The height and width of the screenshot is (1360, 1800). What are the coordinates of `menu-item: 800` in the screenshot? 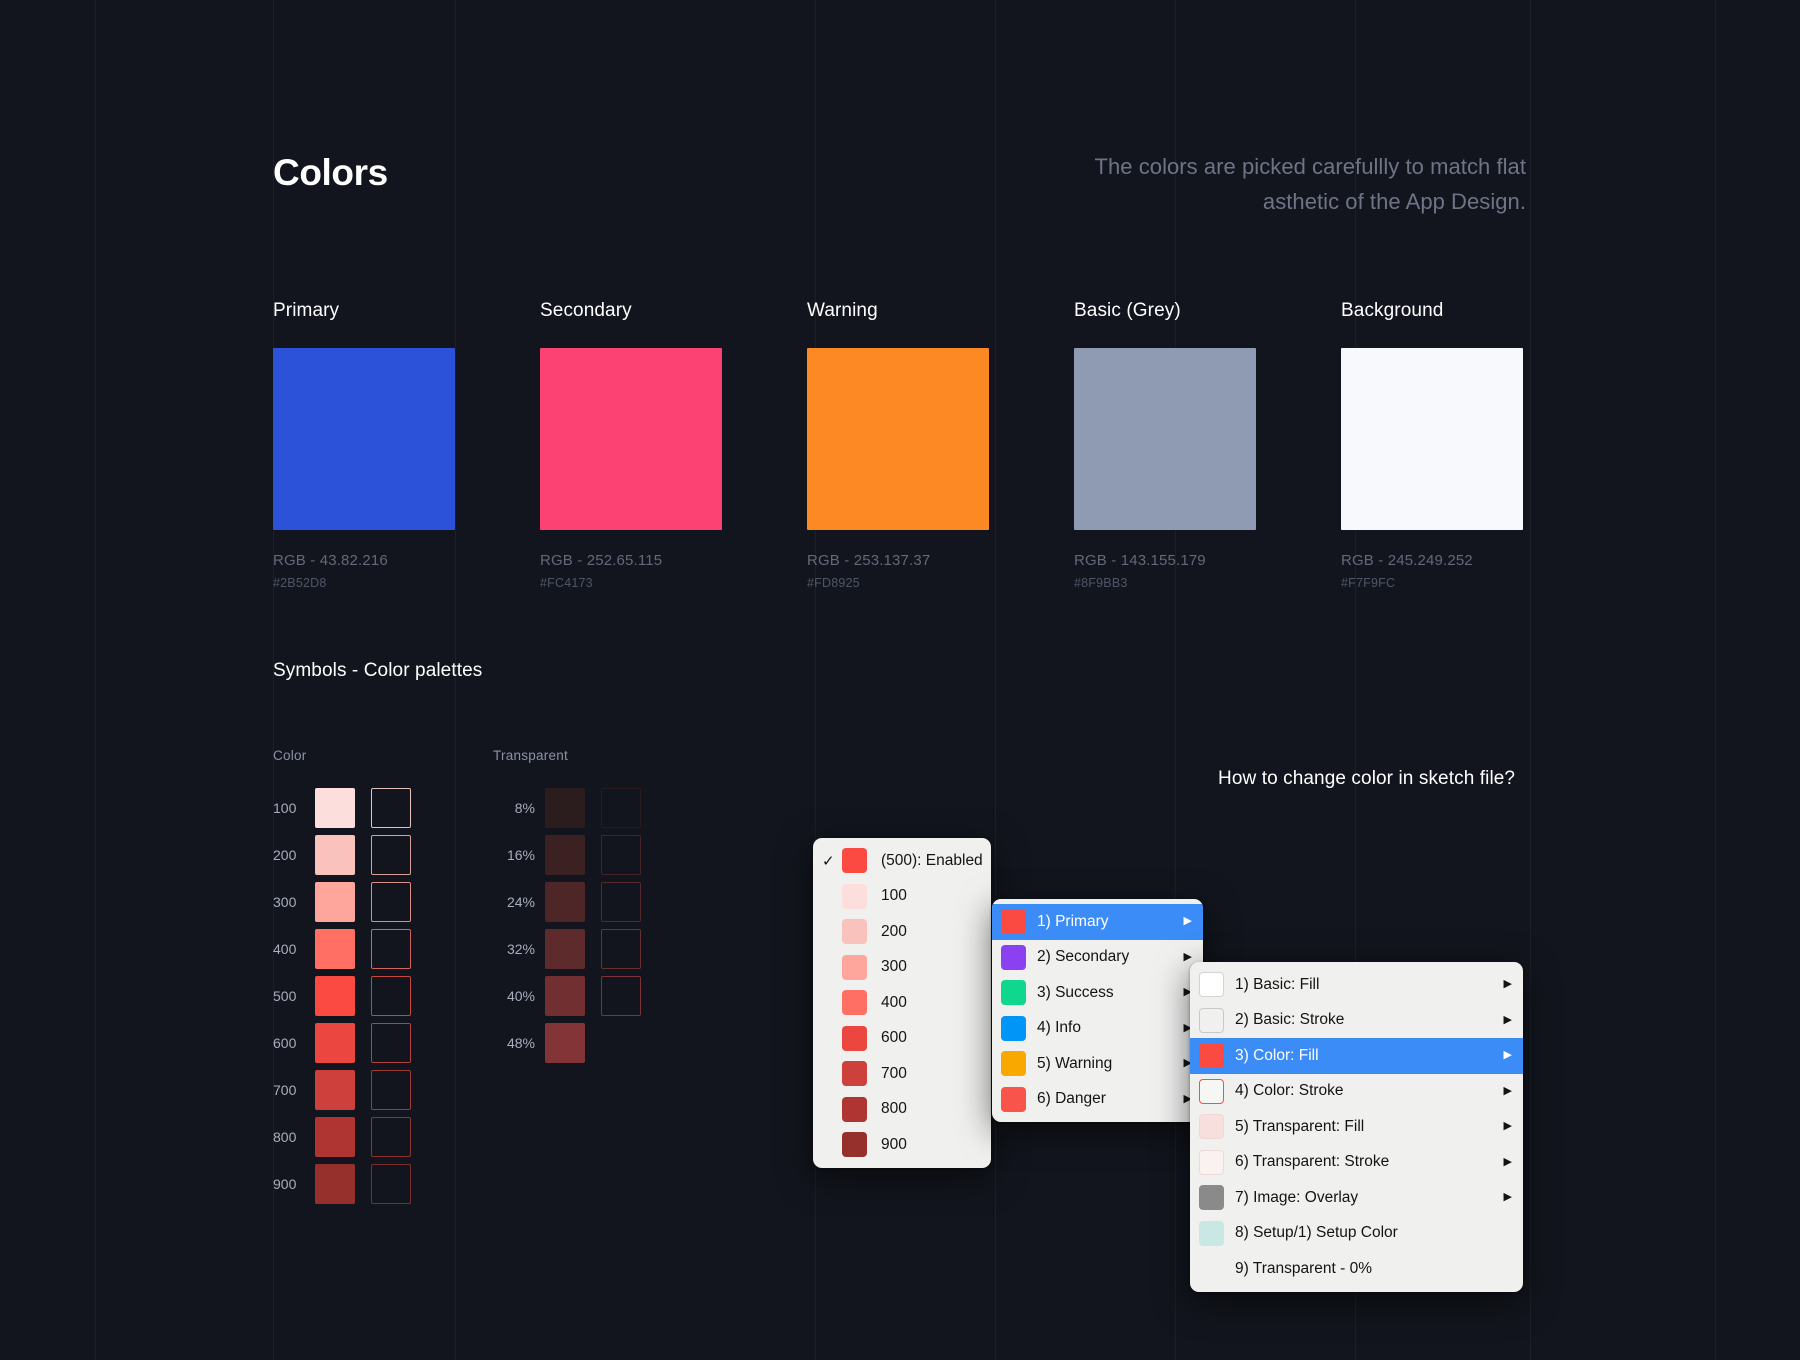 It's located at (902, 1110).